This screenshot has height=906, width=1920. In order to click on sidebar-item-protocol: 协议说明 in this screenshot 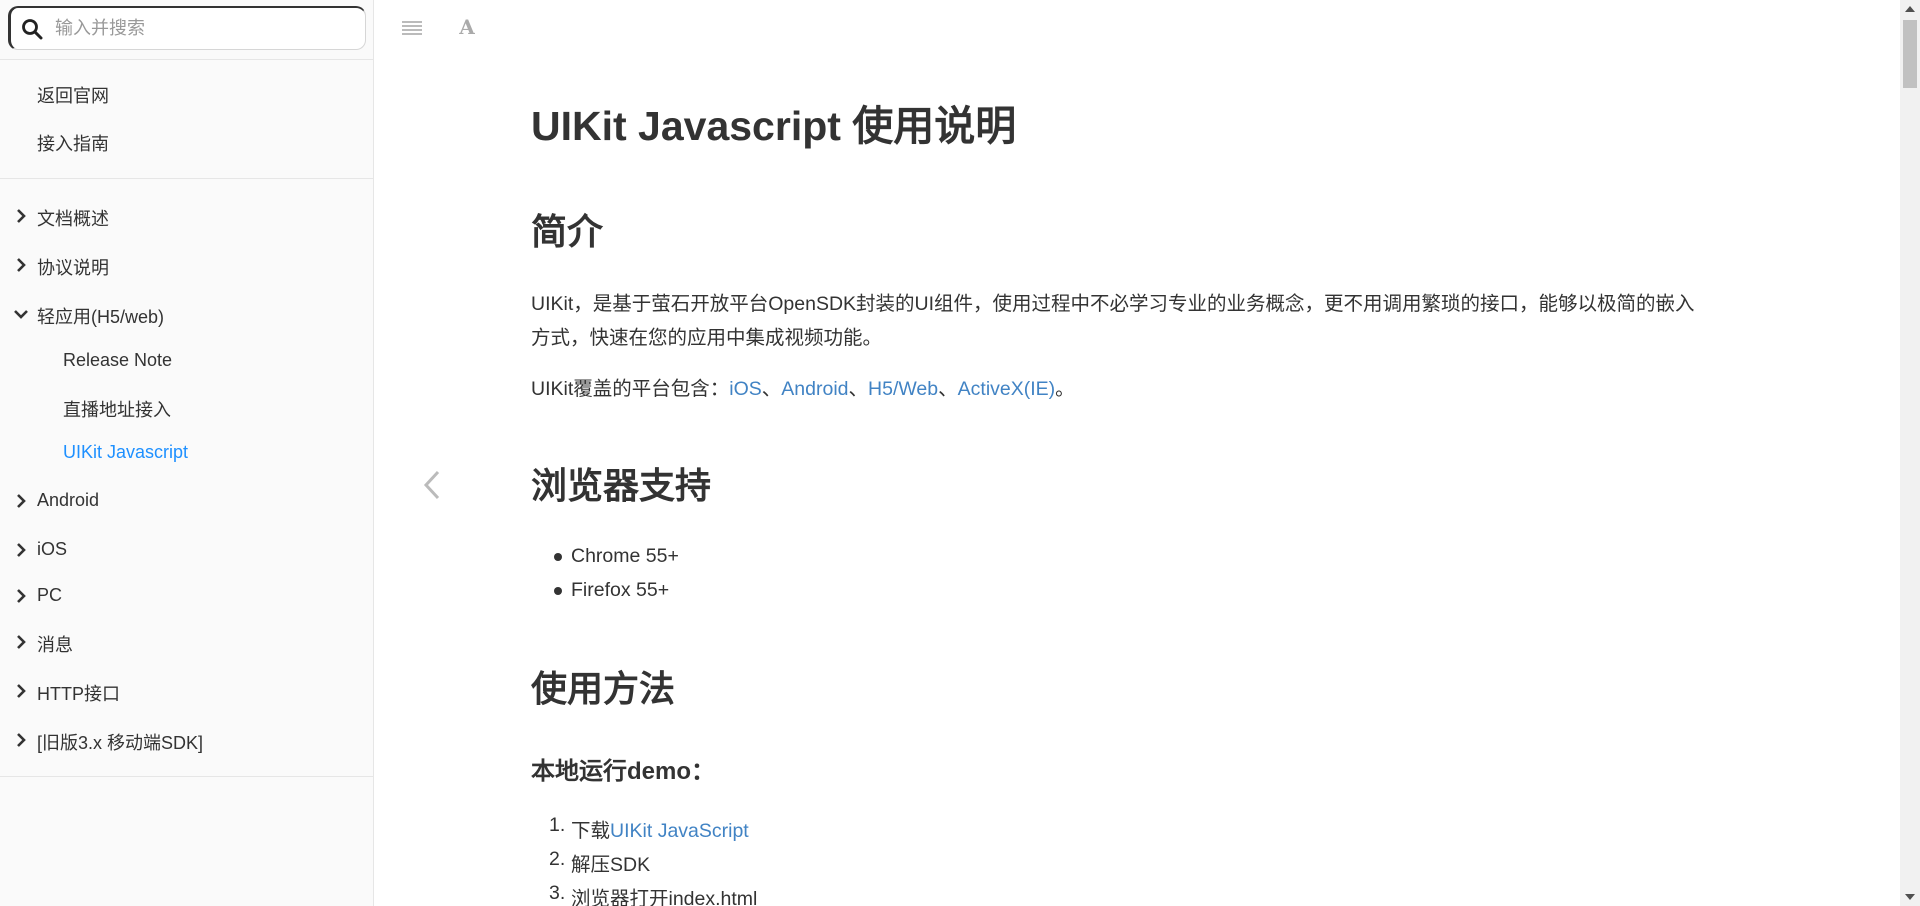, I will do `click(186, 264)`.